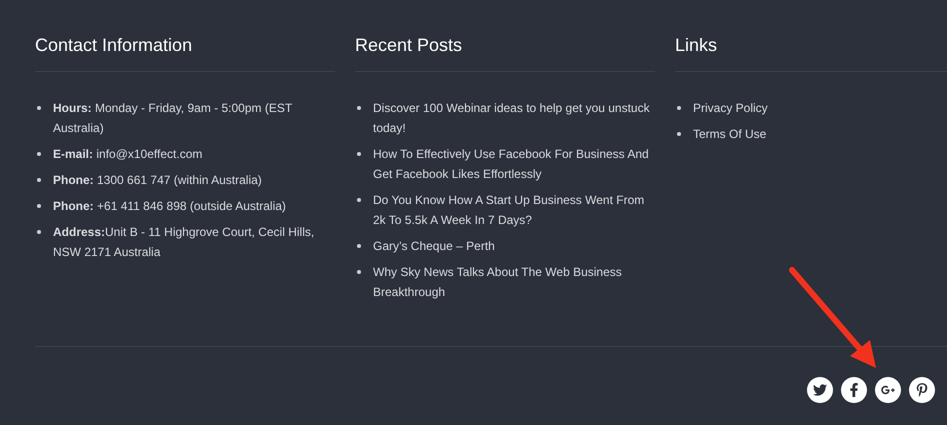 This screenshot has height=425, width=947. I want to click on pinterest-button, so click(922, 390).